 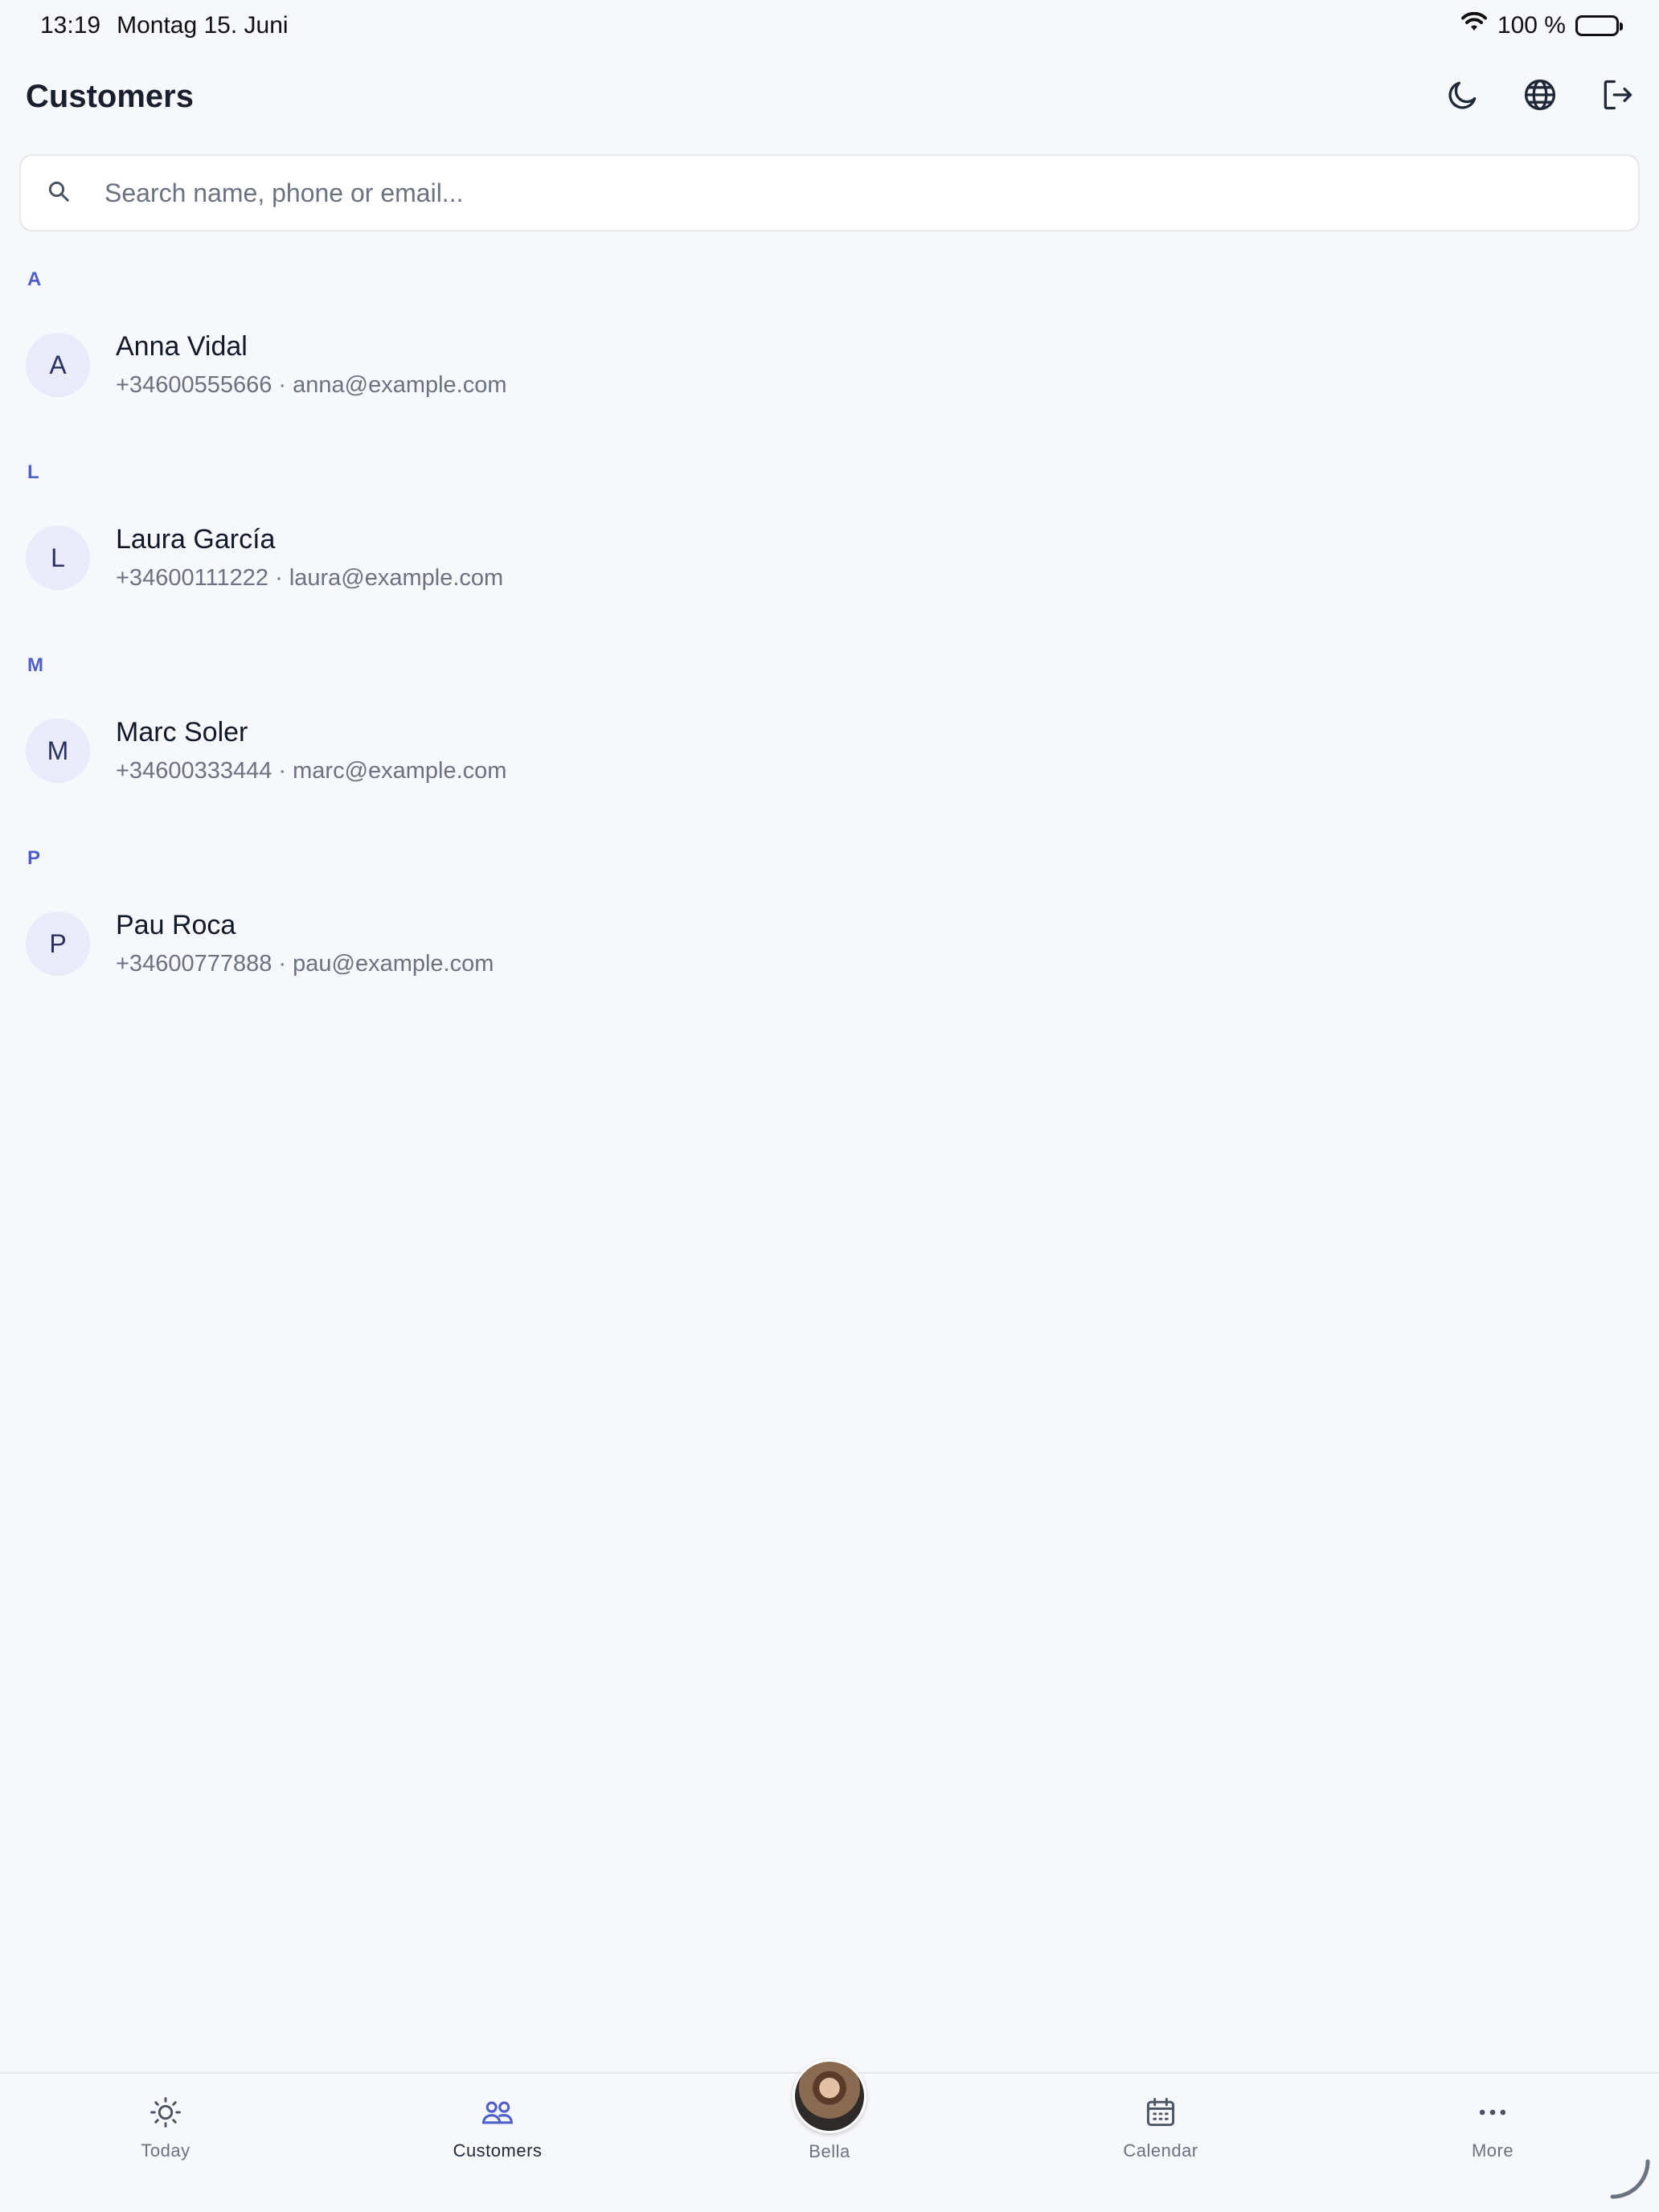 I want to click on header-actions, so click(x=1540, y=96).